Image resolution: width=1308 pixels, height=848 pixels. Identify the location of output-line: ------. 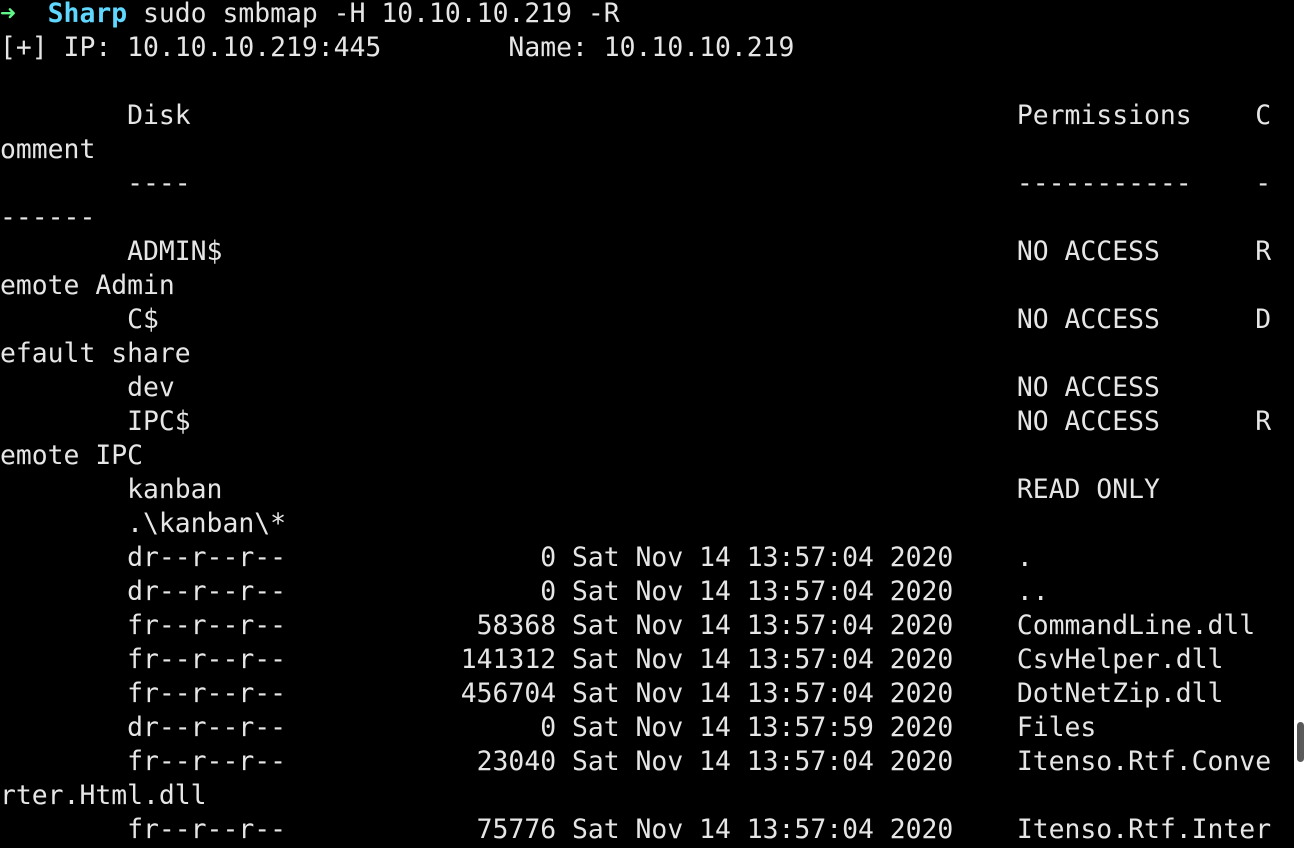
(48, 217).